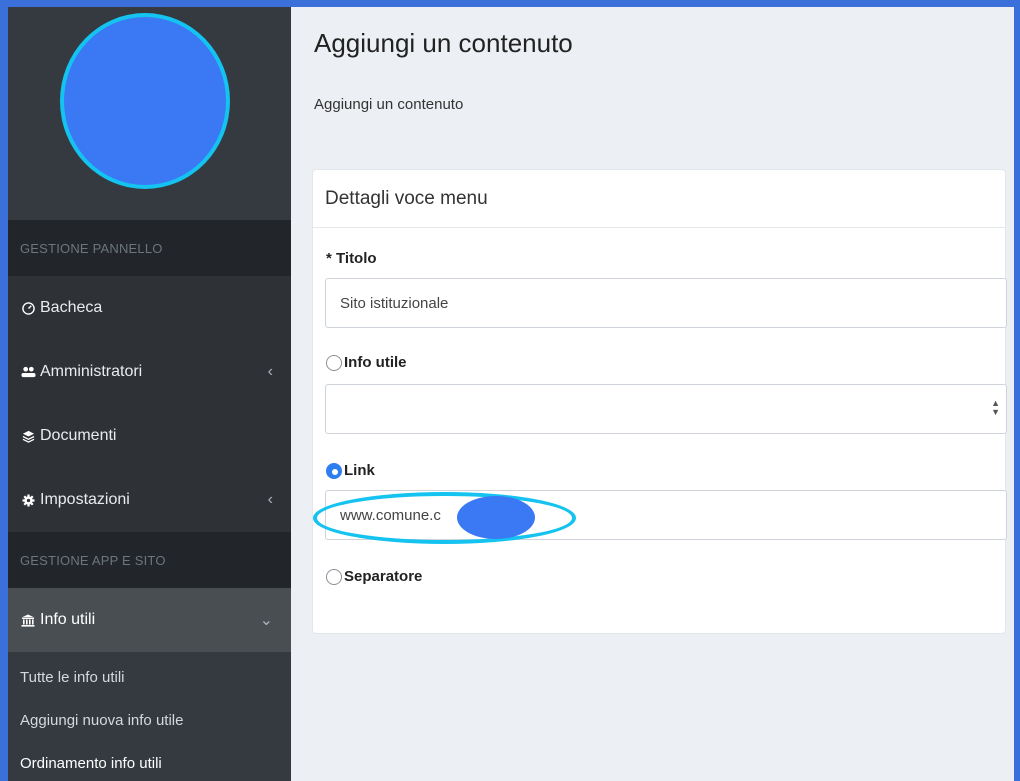 The width and height of the screenshot is (1020, 781). I want to click on sidebar-item-label: Bacheca, so click(71, 307).